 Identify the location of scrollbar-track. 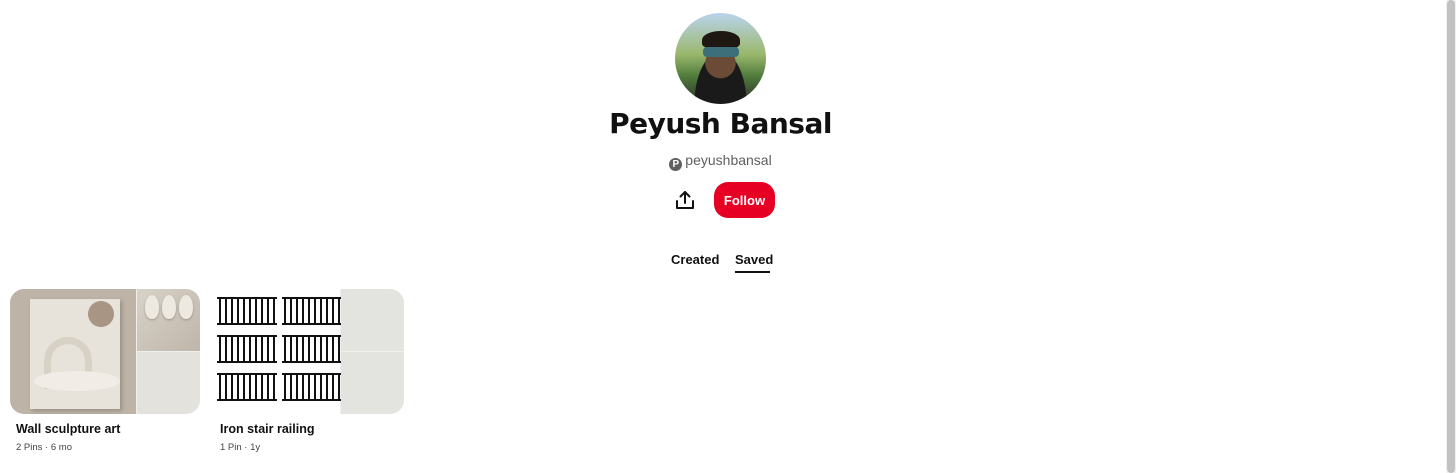
(1451, 236).